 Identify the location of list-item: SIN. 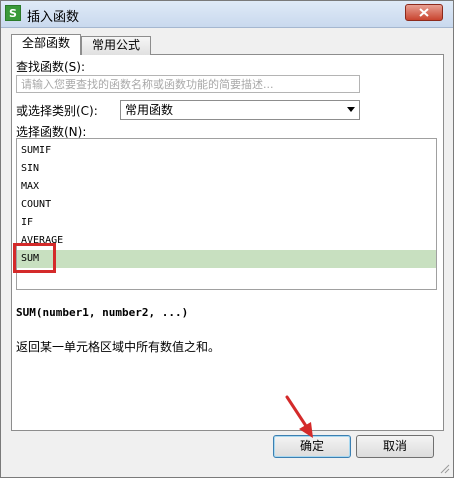
(226, 169).